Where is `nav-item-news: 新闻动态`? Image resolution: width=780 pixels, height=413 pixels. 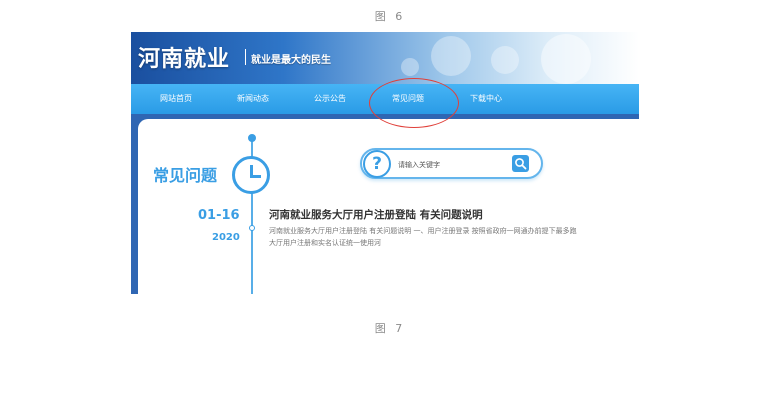 nav-item-news: 新闻动态 is located at coordinates (253, 98).